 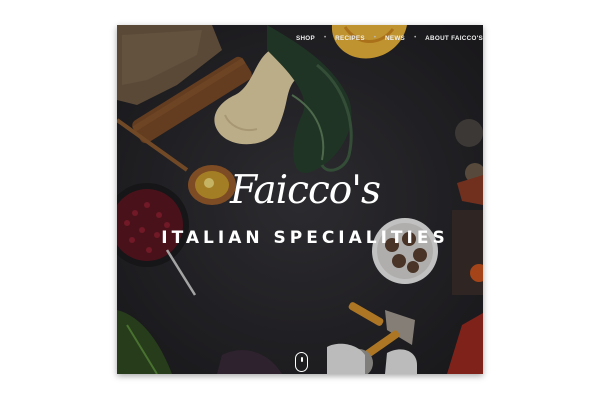 I want to click on brand-subtitle: ITALIAN SPECIALITIES, so click(x=305, y=238).